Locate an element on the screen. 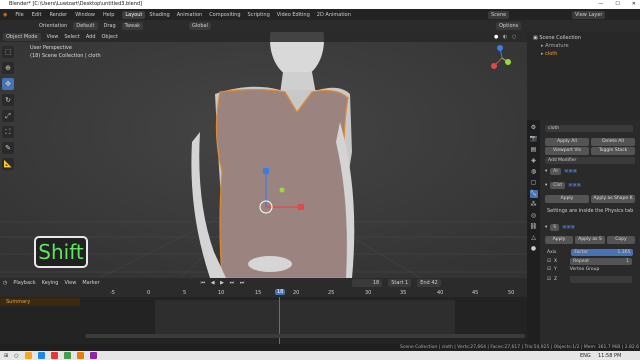  vertex-group-field is located at coordinates (601, 279).